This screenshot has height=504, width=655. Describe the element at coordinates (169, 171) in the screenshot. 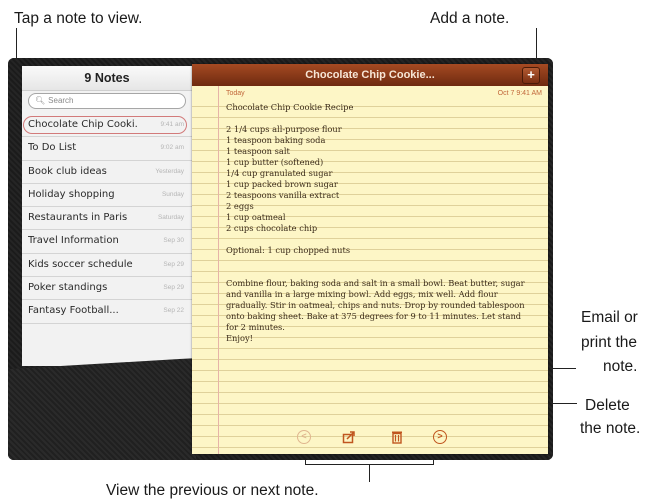

I see `note-time: Yesterday` at that location.